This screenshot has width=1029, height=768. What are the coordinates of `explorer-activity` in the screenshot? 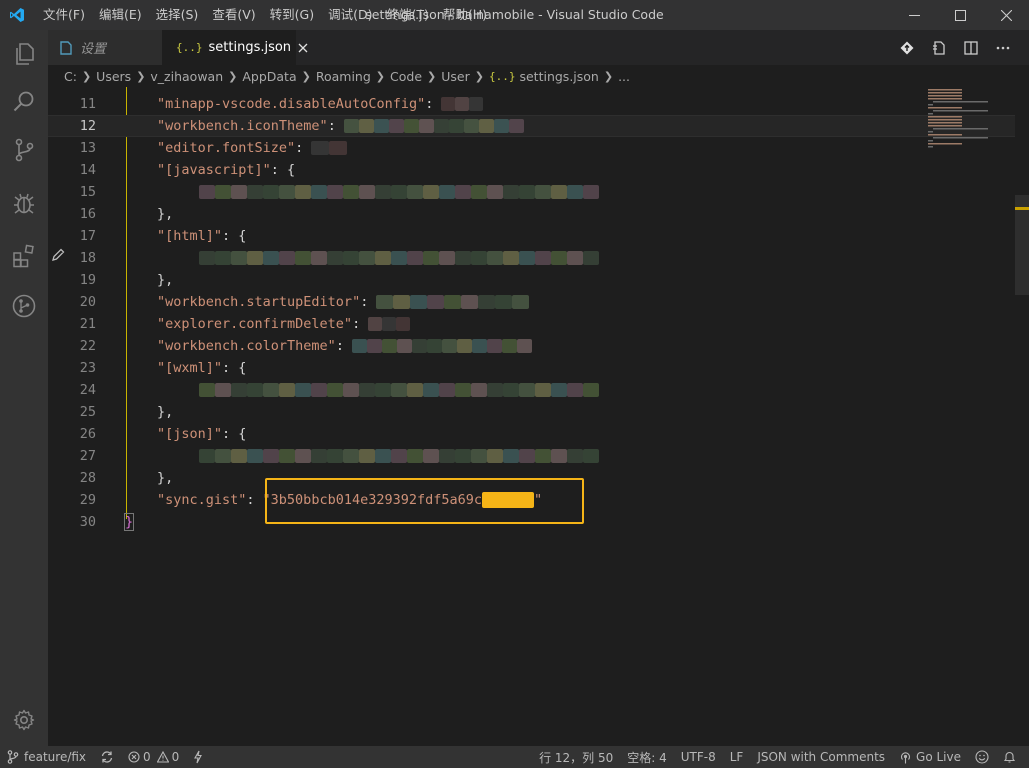 It's located at (24, 54).